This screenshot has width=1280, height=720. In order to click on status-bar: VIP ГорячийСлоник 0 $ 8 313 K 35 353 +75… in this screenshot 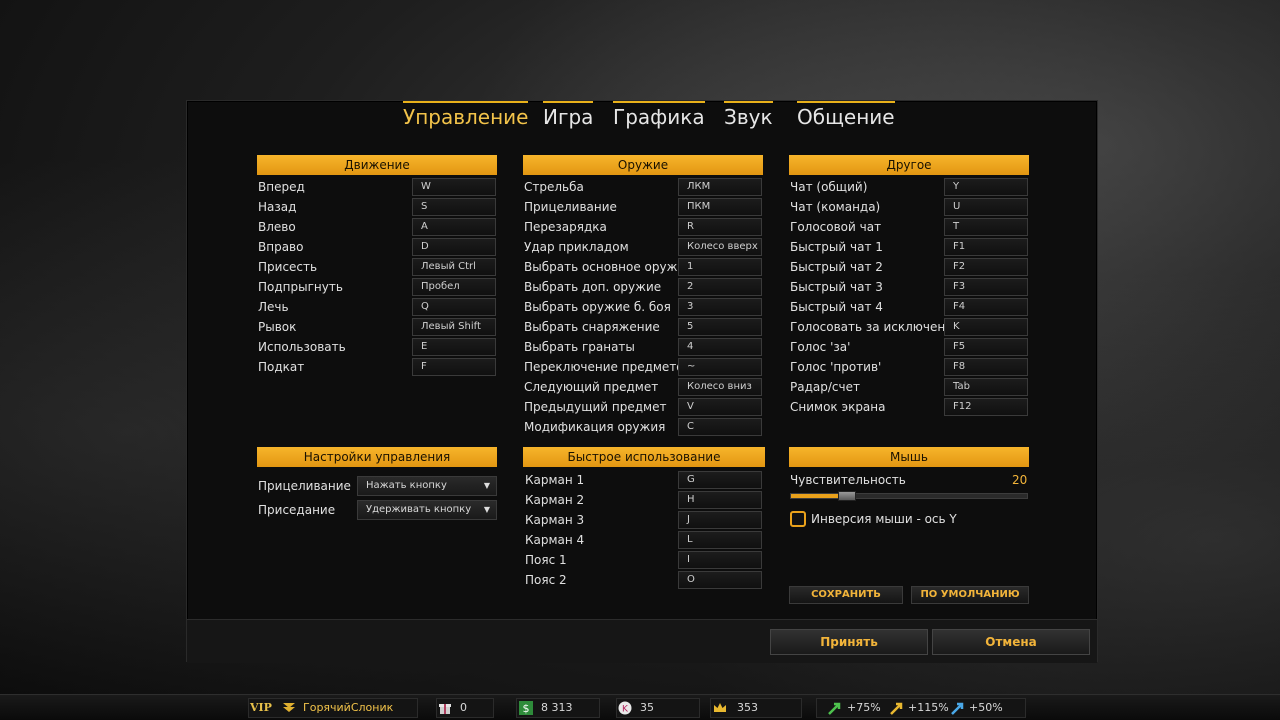, I will do `click(640, 707)`.